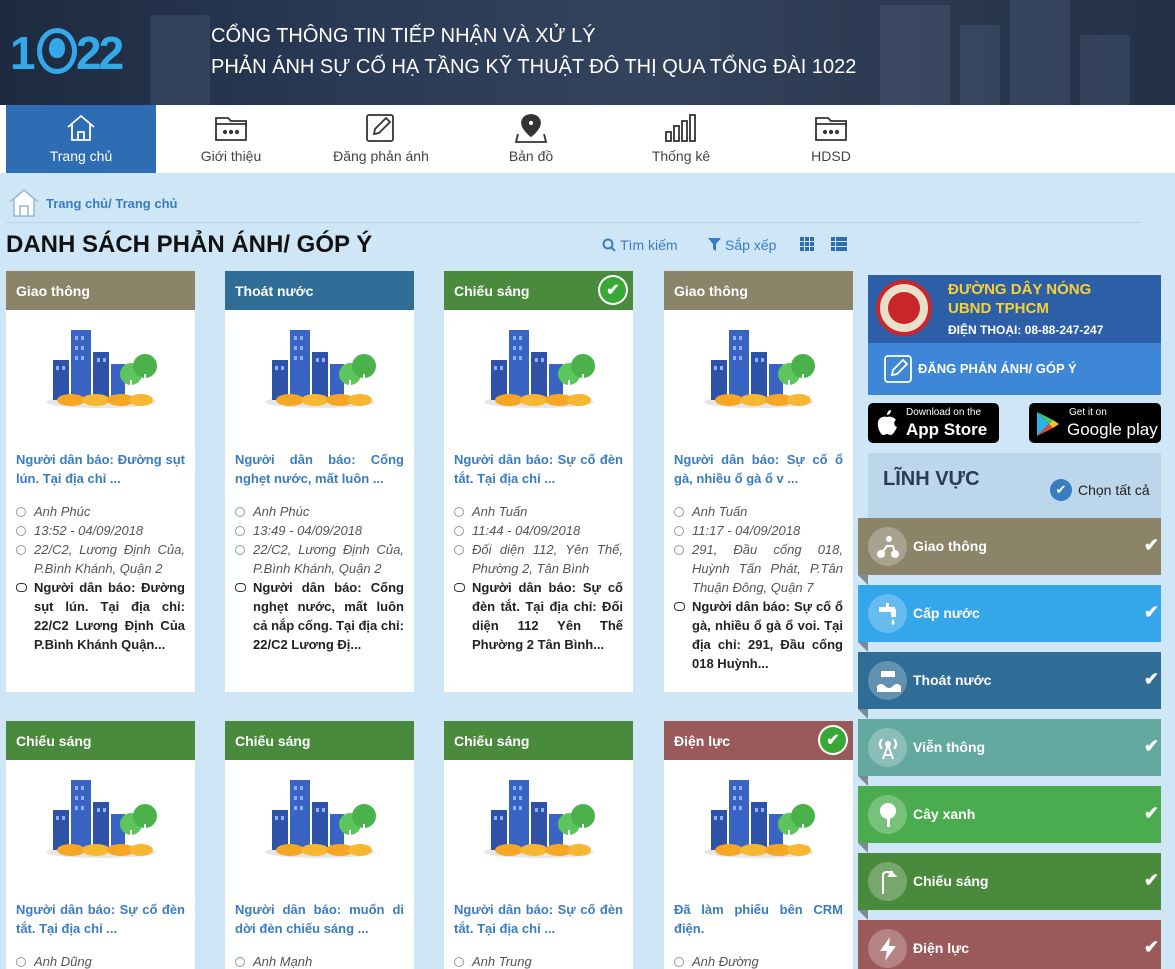 The image size is (1175, 969). I want to click on category-label: Chiếu sáng, so click(951, 881).